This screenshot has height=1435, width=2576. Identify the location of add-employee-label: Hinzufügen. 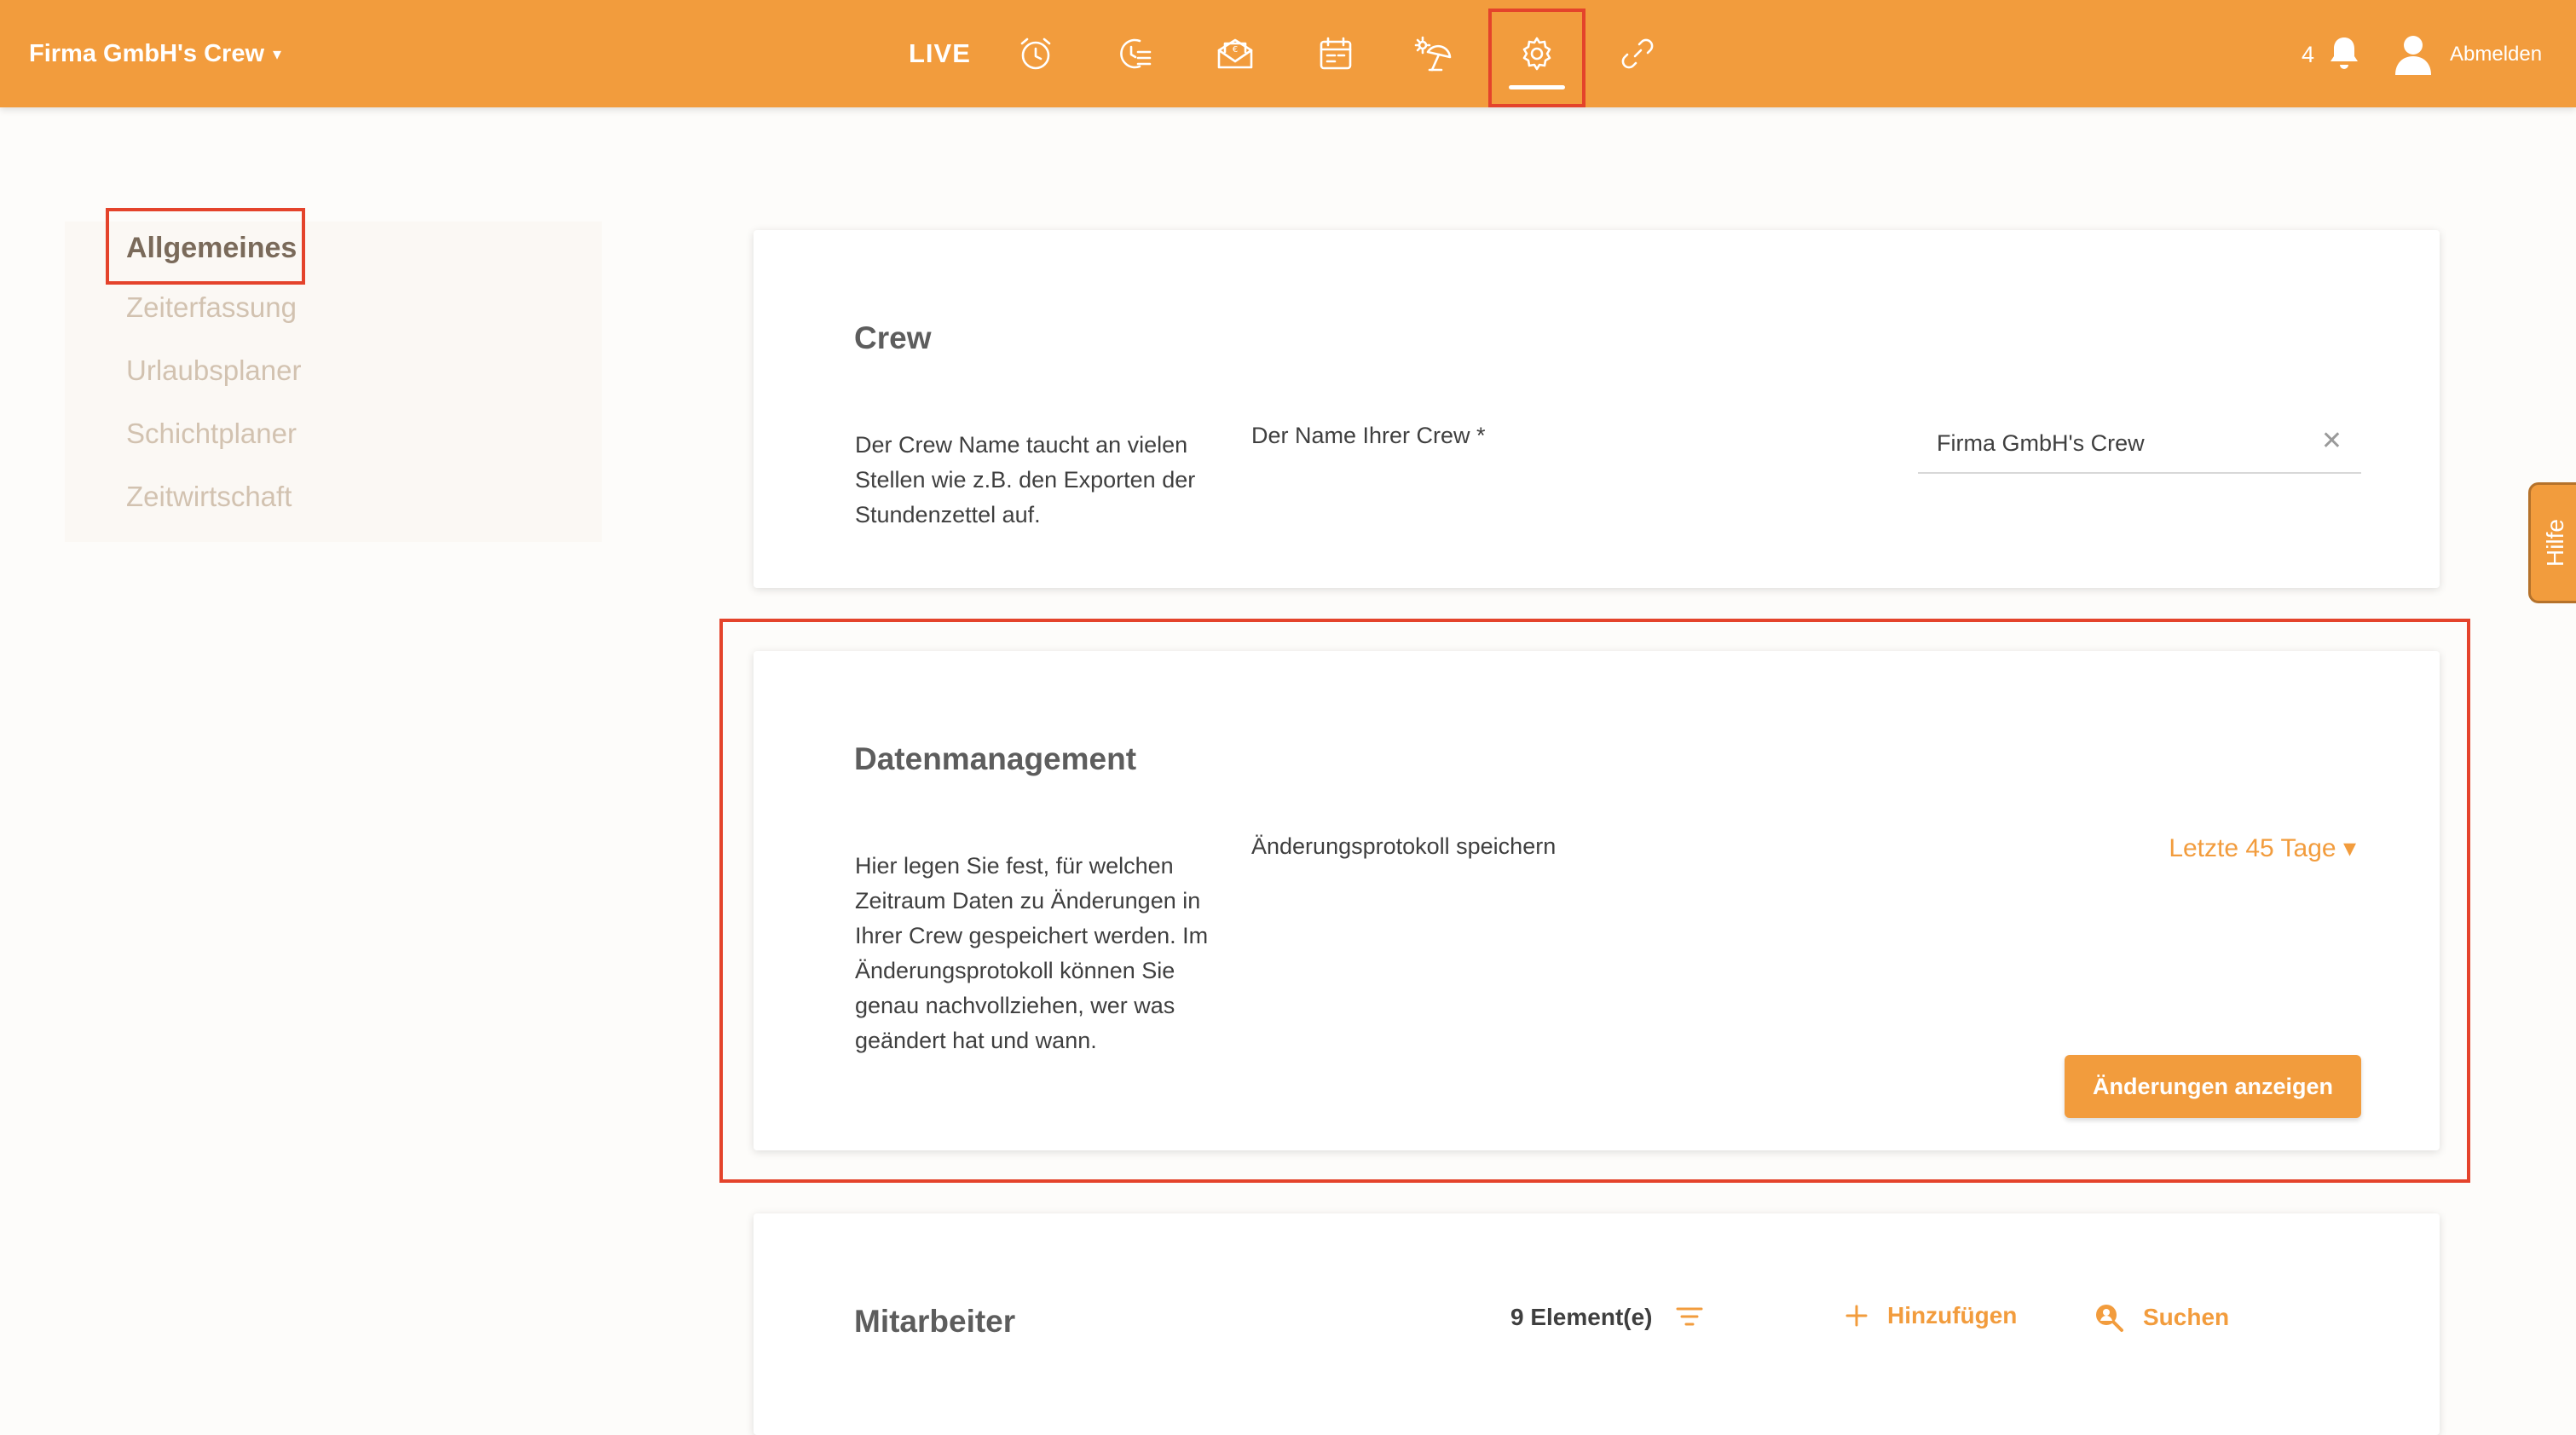
(1952, 1315).